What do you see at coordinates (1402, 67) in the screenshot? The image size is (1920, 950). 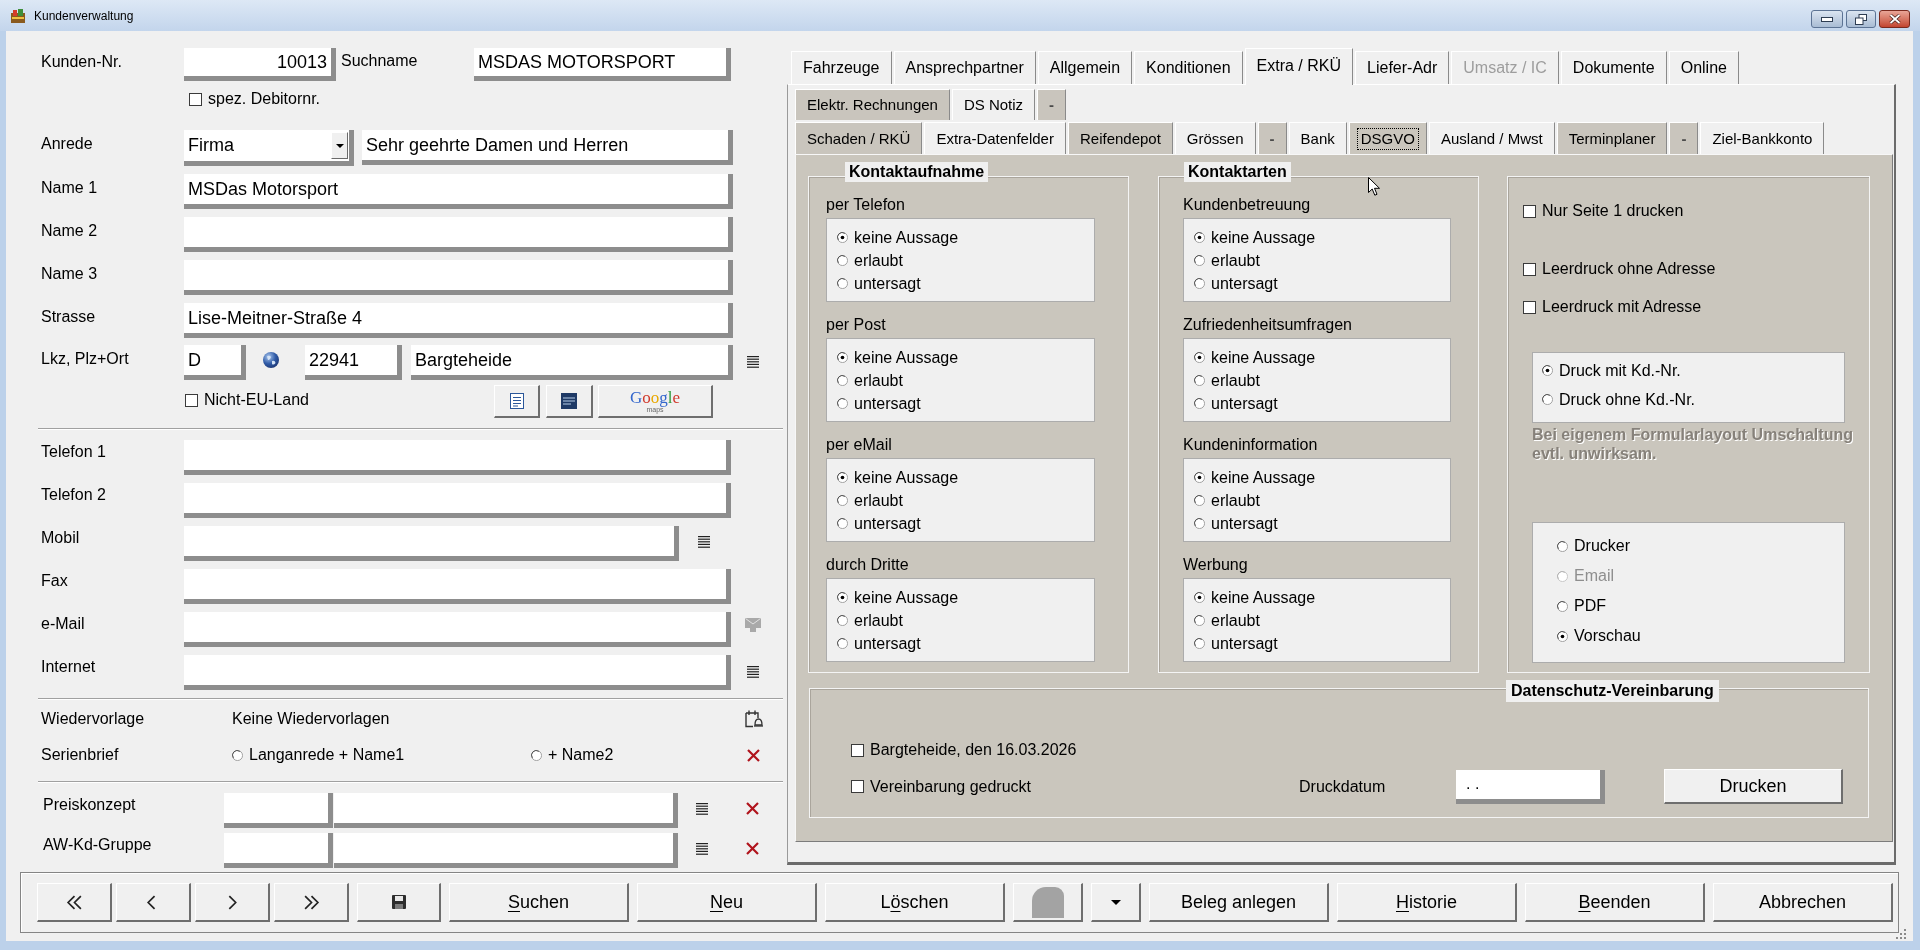 I see `tab: Liefer-Adr` at bounding box center [1402, 67].